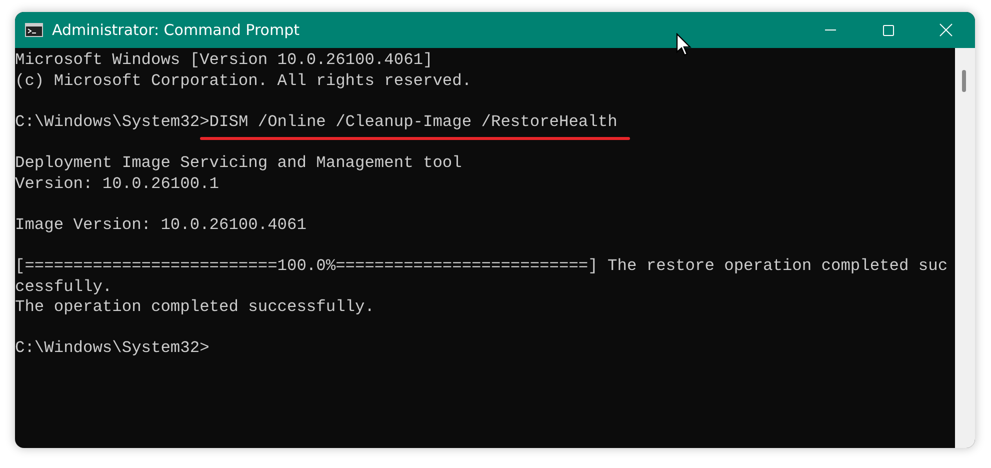 This screenshot has width=991, height=468. Describe the element at coordinates (888, 30) in the screenshot. I see `maximize-icon` at that location.